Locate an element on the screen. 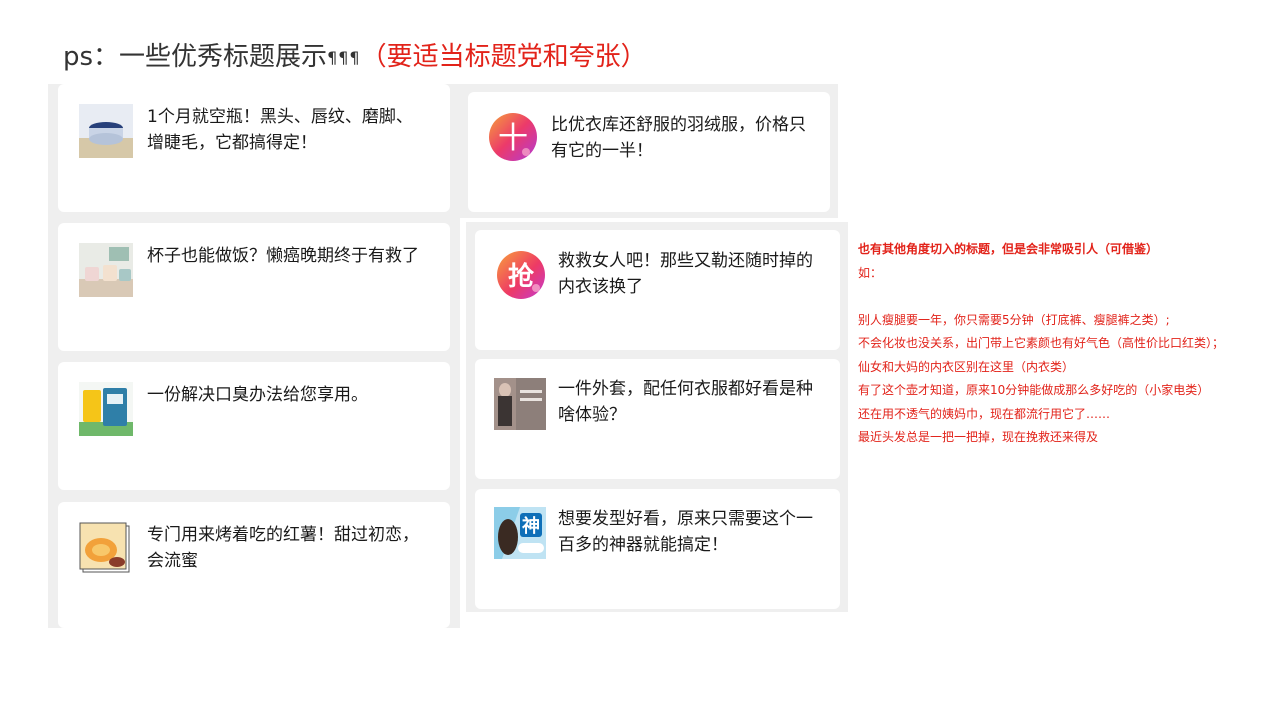 This screenshot has width=1280, height=720. lip-balm-product-thumbnail is located at coordinates (106, 131).